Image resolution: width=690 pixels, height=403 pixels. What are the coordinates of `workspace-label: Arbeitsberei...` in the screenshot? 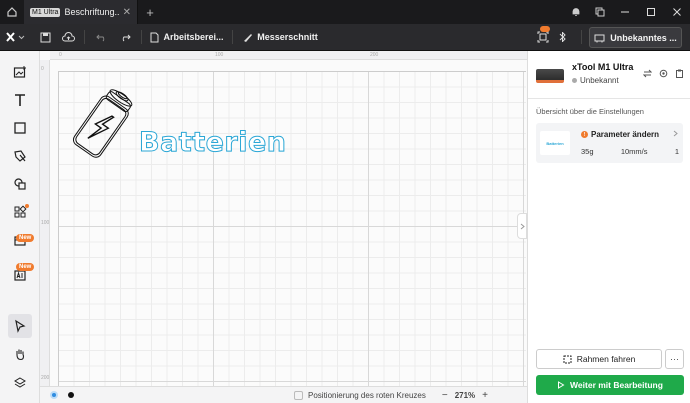 It's located at (193, 37).